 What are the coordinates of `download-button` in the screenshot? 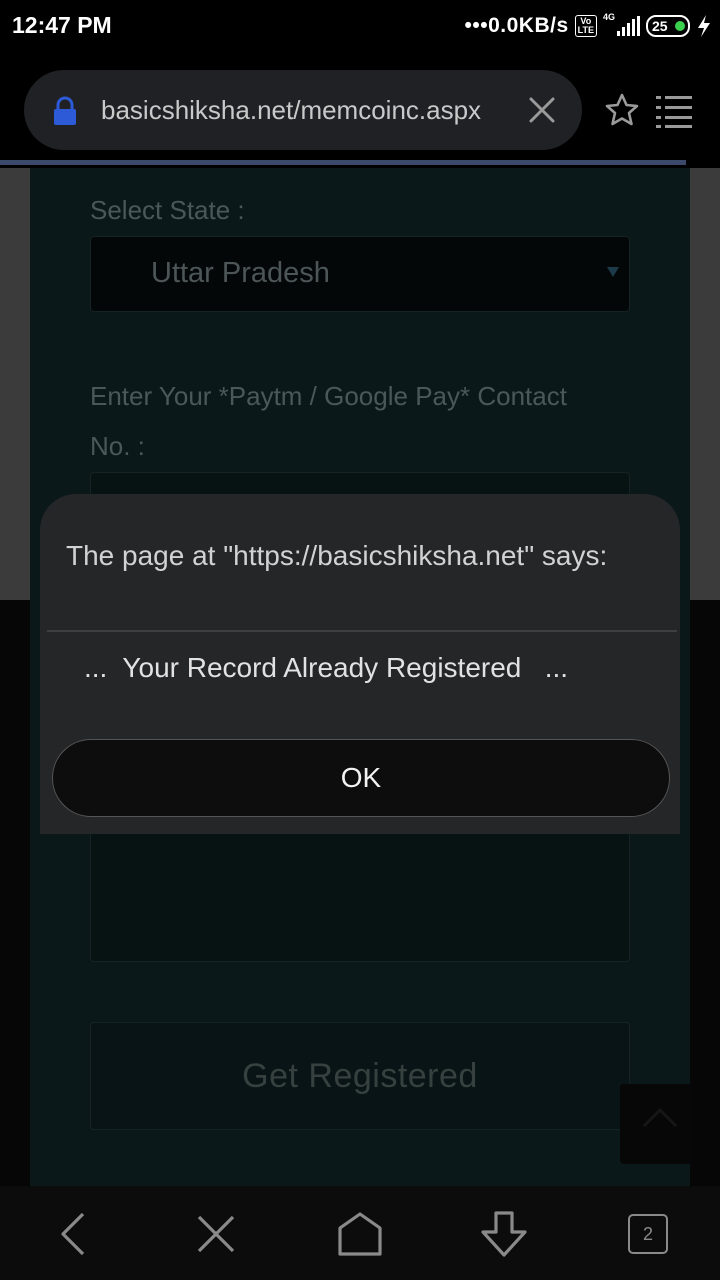 It's located at (504, 1234).